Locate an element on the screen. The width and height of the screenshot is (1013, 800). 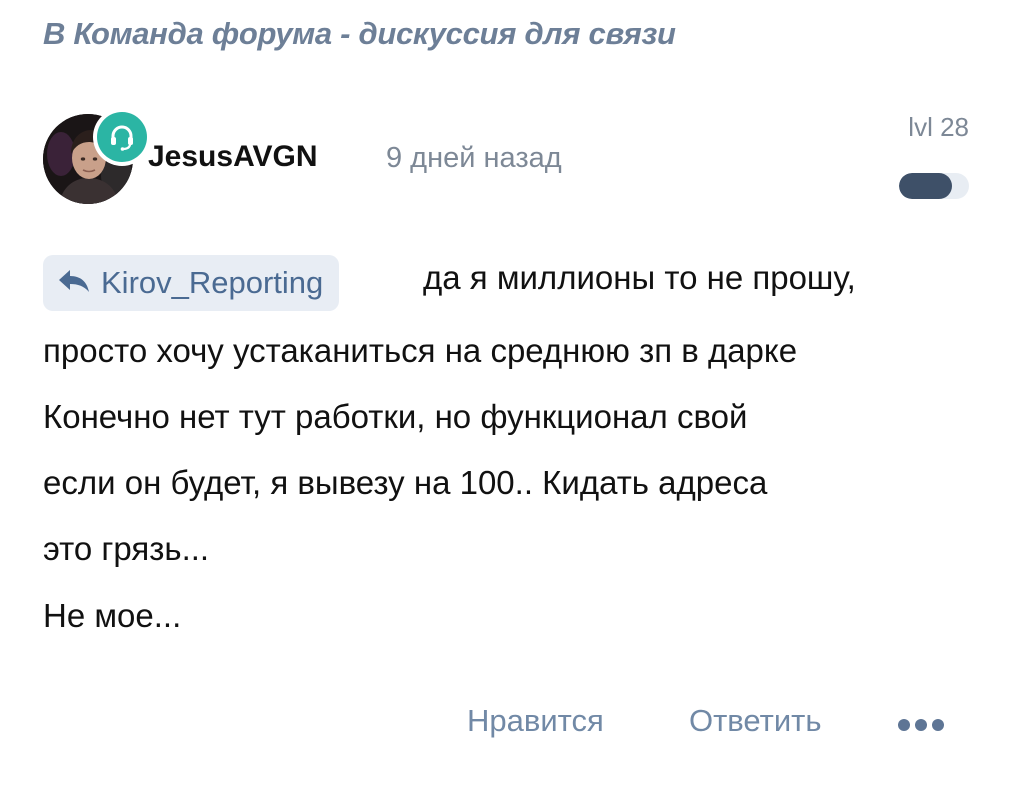
avatar-container is located at coordinates (97, 156).